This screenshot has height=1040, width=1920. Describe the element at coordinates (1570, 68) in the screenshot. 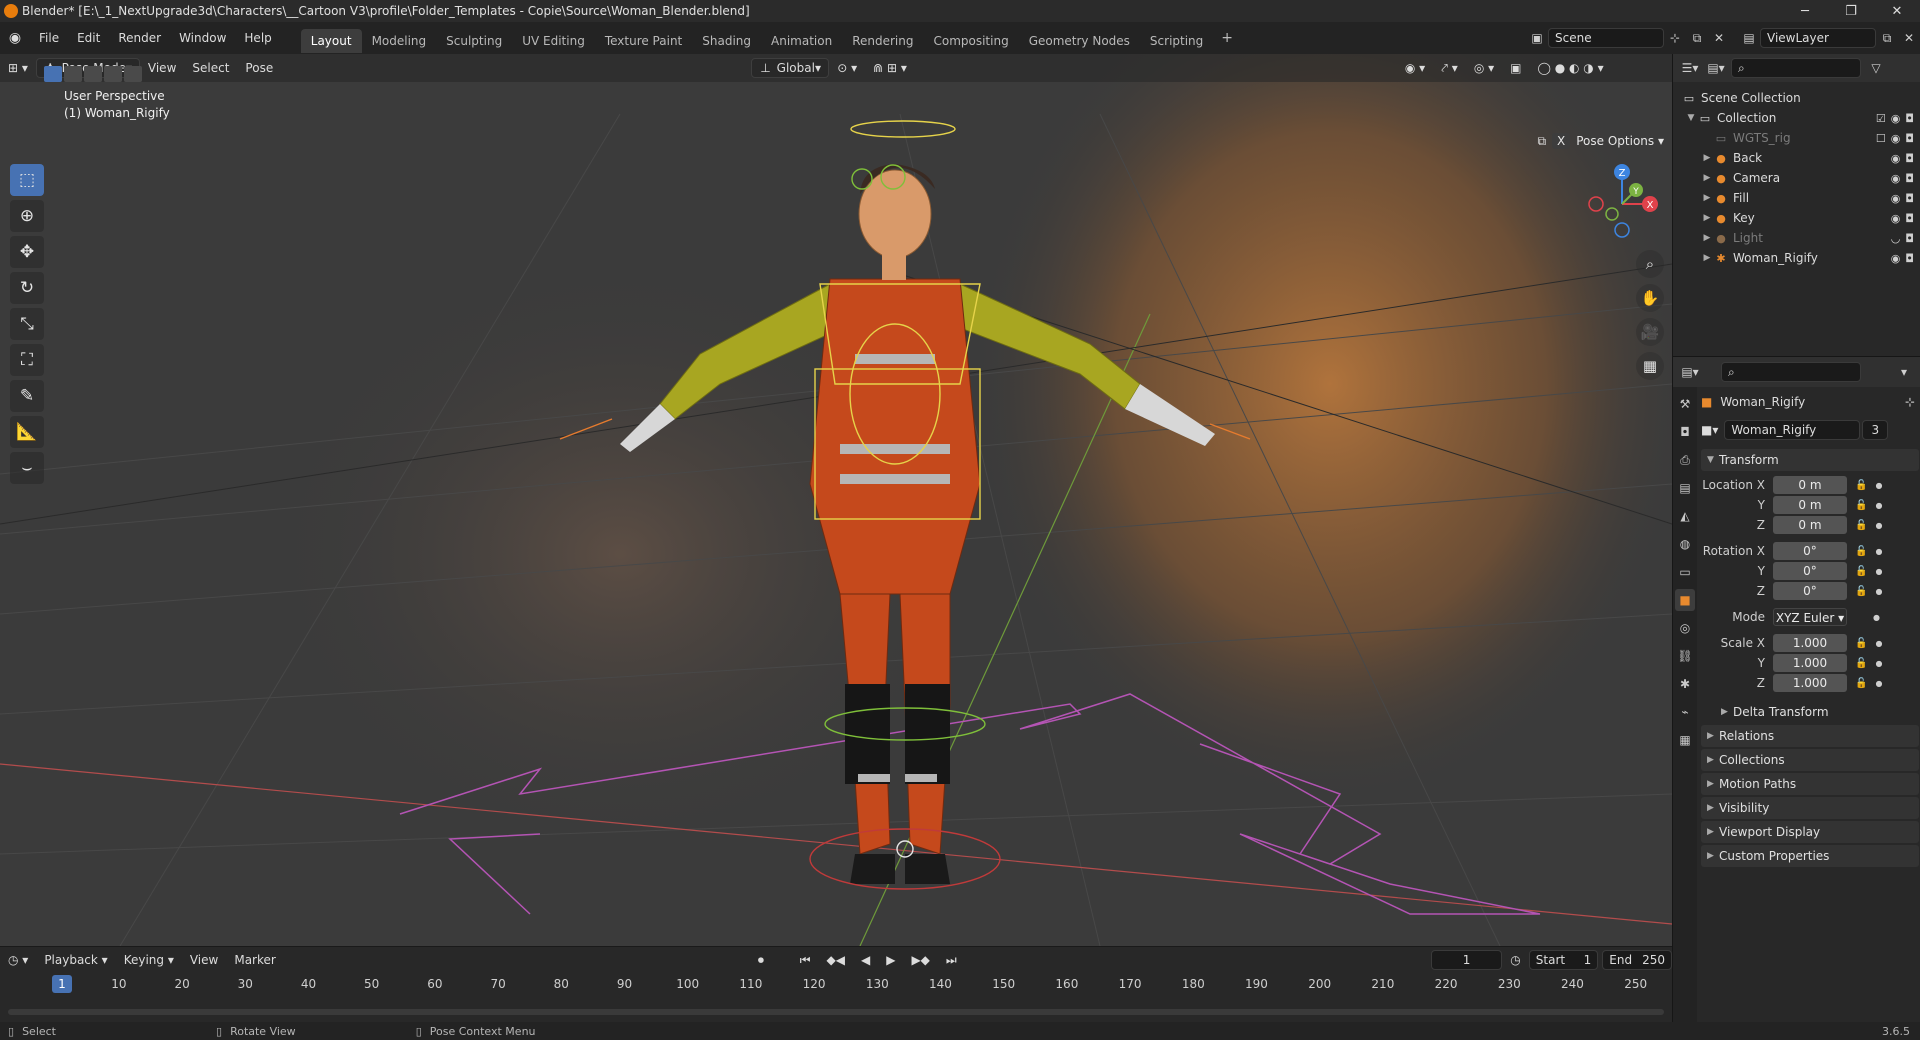

I see `shading-modes: ◯ ● ◐ ◑ ▾` at that location.